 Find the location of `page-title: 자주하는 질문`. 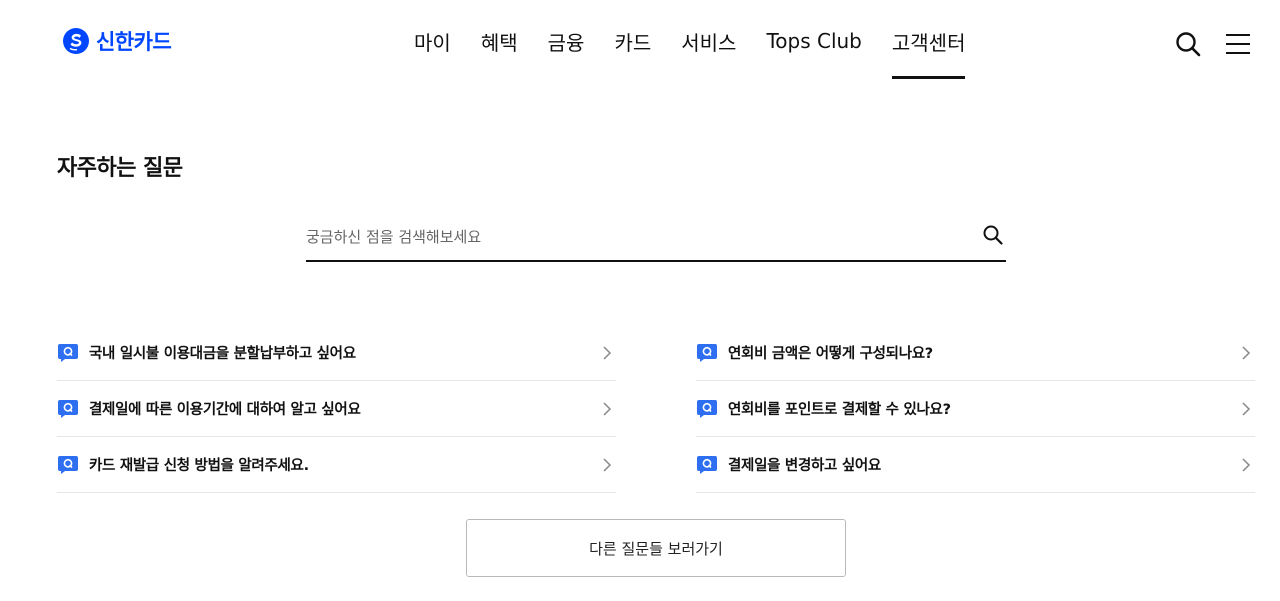

page-title: 자주하는 질문 is located at coordinates (120, 168).